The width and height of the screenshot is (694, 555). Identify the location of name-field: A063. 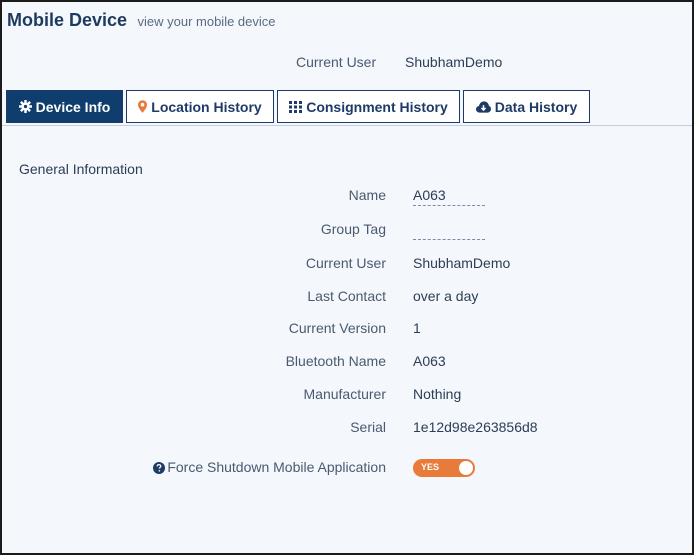
(449, 196).